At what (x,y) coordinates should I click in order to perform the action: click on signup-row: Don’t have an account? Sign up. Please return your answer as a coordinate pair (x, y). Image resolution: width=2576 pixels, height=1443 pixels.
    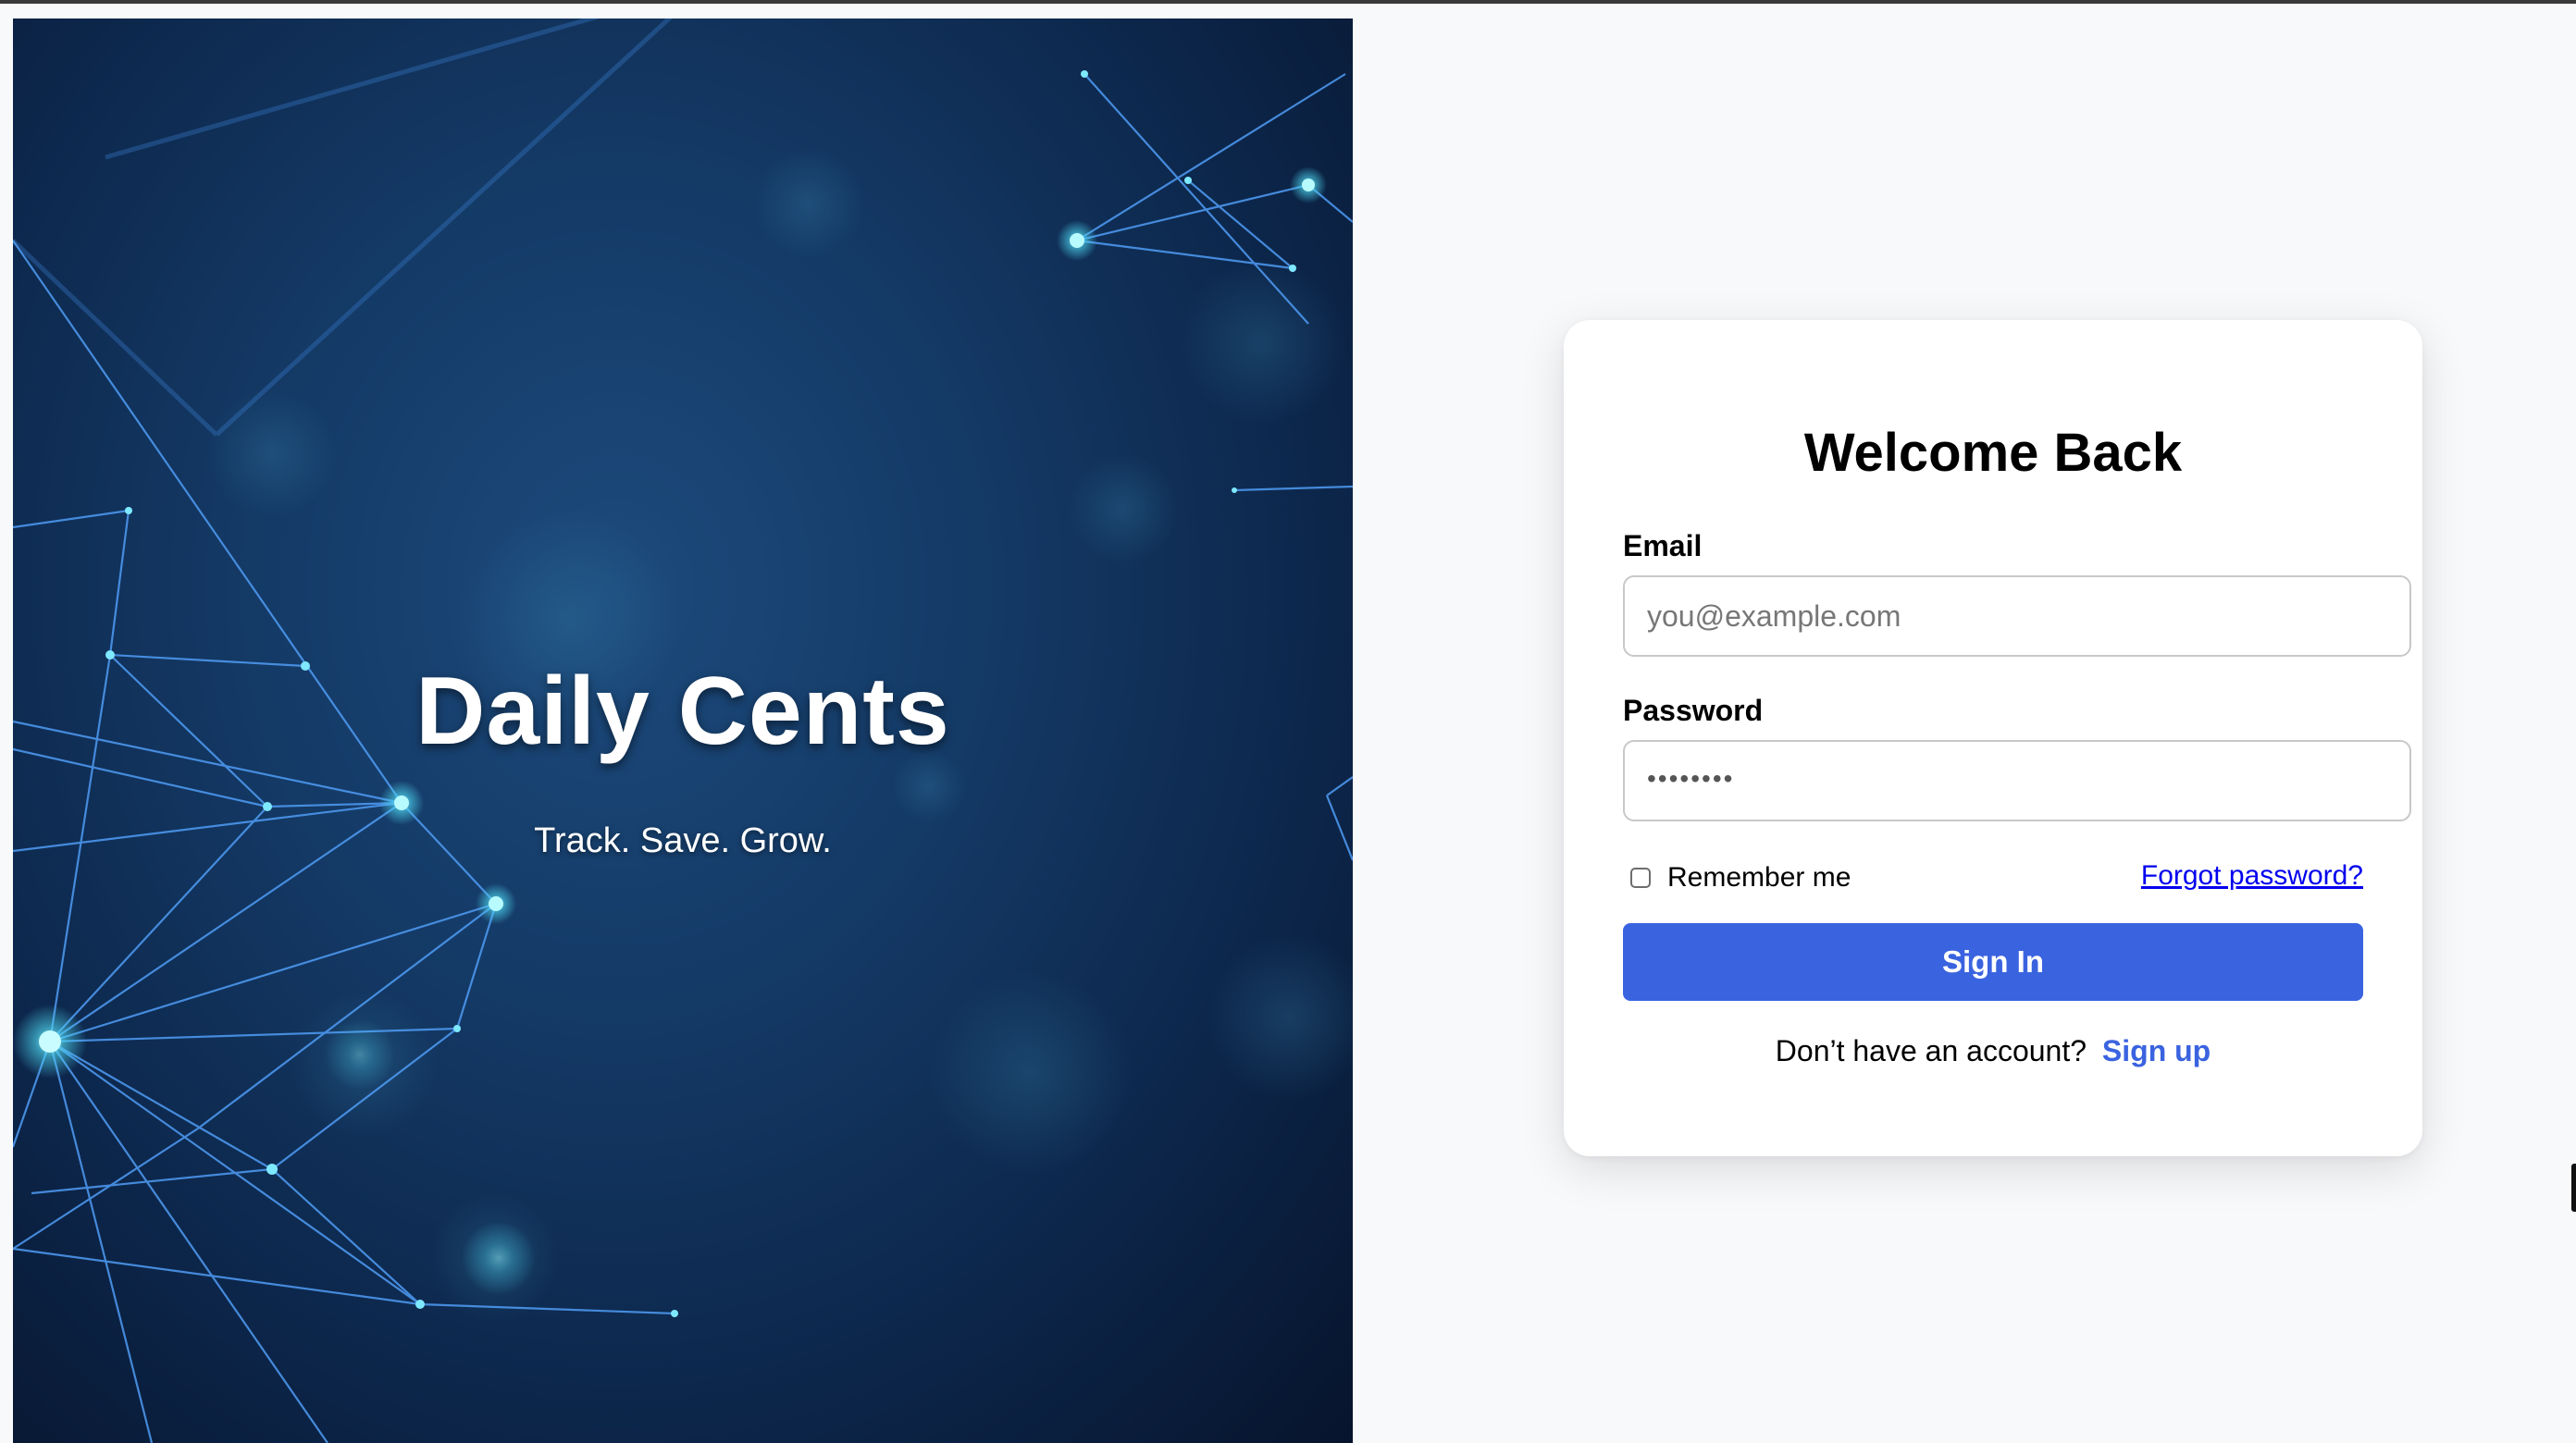
    Looking at the image, I should click on (1993, 1051).